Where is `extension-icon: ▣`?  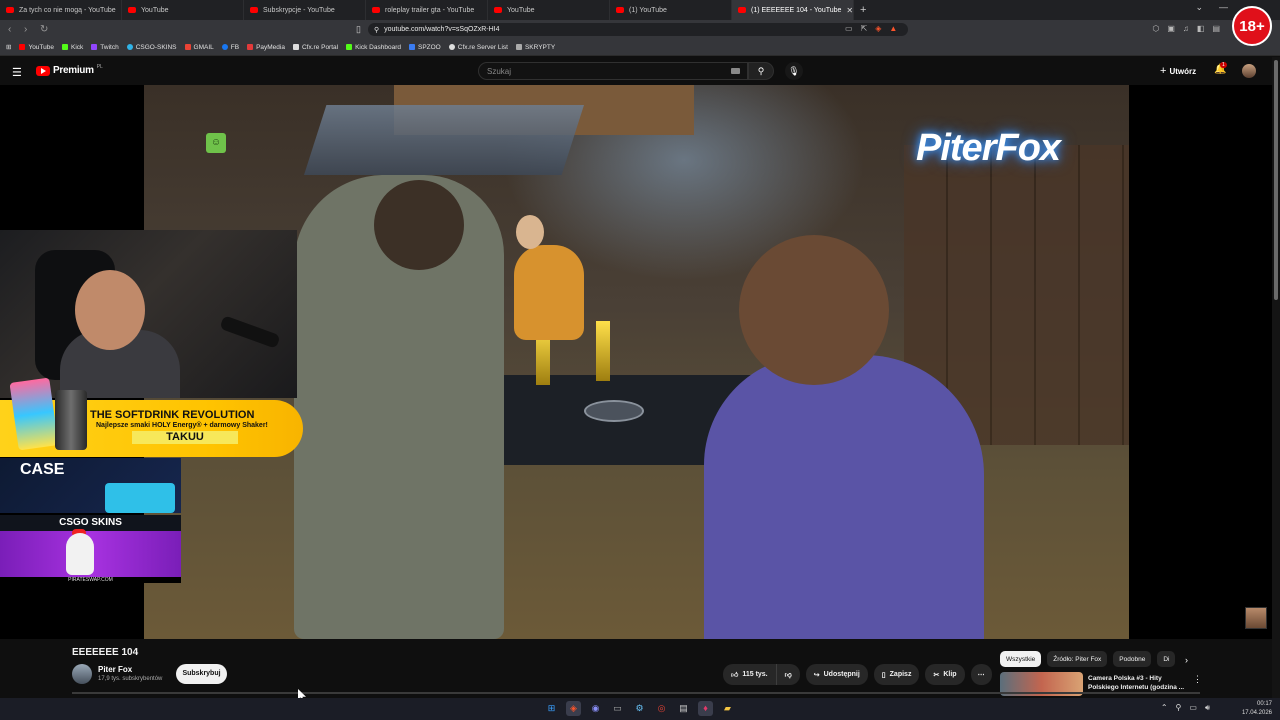
extension-icon: ▣ is located at coordinates (1171, 28).